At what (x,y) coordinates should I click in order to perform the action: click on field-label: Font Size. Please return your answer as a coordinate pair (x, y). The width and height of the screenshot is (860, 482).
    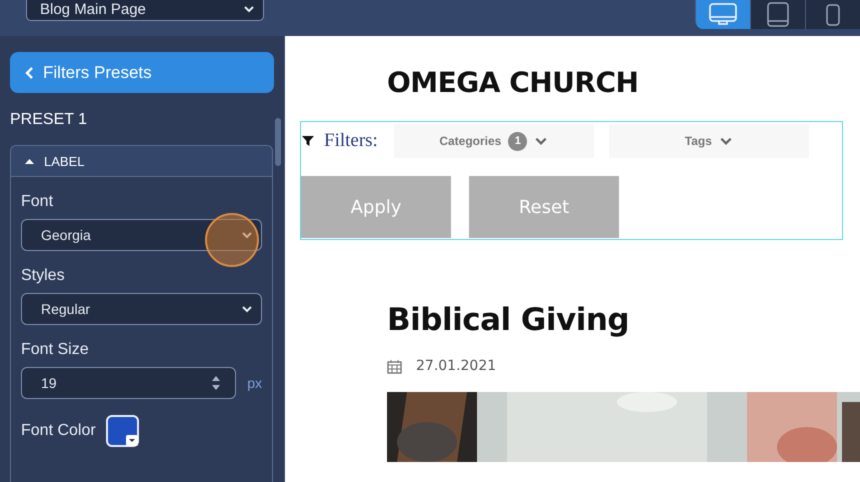
    Looking at the image, I should click on (55, 350).